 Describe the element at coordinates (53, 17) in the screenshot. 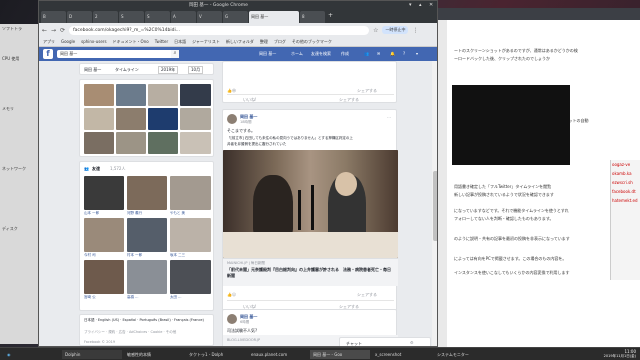

I see `tab: B` at that location.